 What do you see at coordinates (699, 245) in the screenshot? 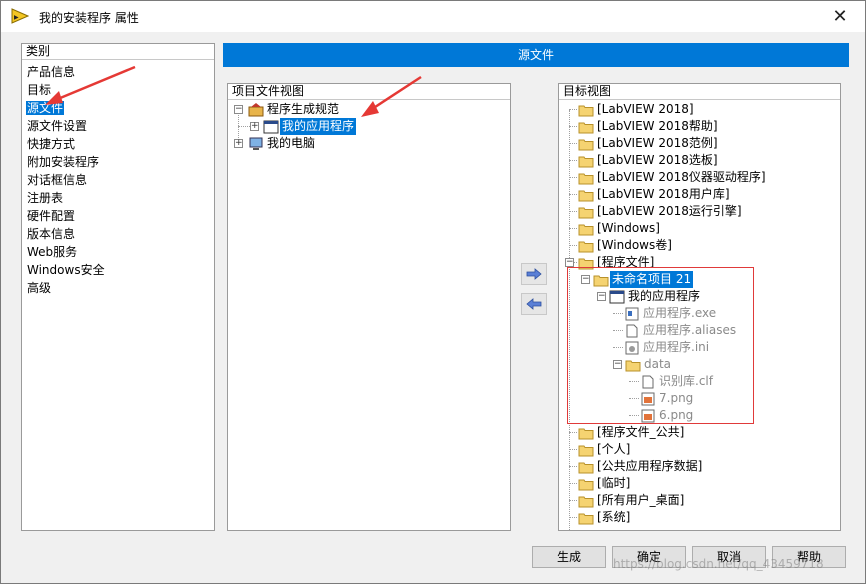
I see `target-folder-node: [Windows卷]` at bounding box center [699, 245].